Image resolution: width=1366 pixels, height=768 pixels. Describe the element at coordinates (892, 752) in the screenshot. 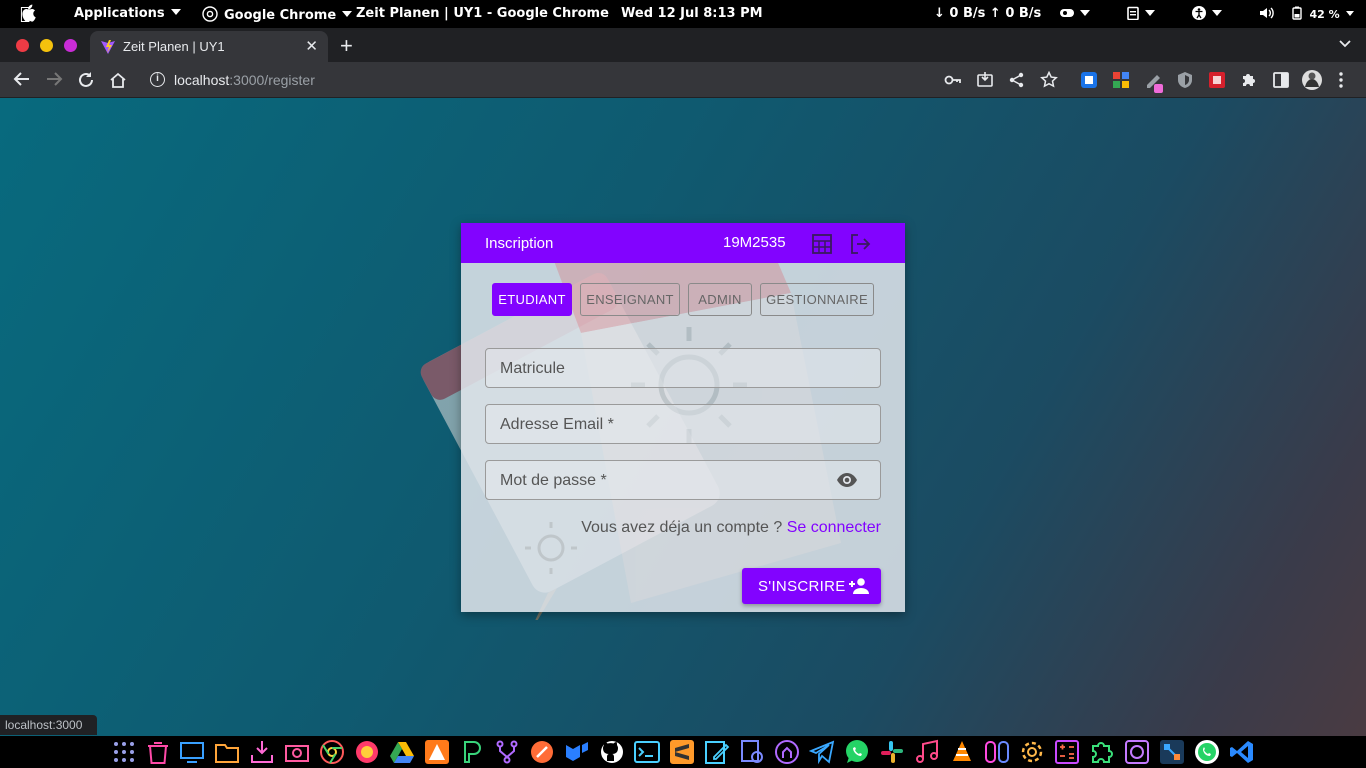

I see `slack-icon` at that location.